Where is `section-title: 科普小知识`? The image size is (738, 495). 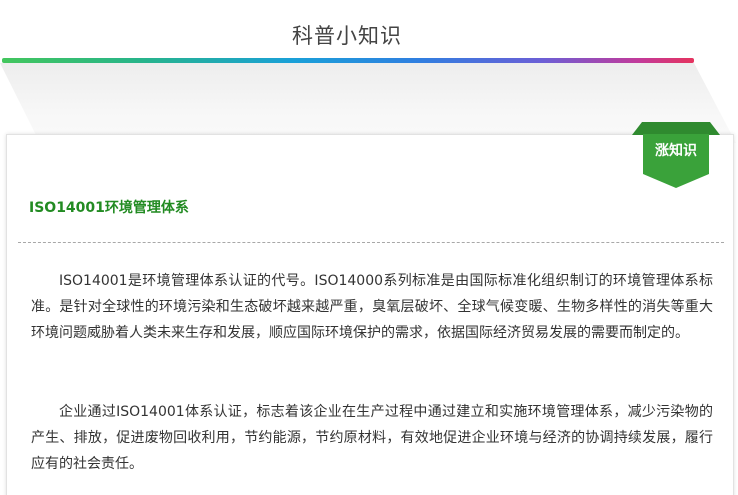
section-title: 科普小知识 is located at coordinates (347, 36).